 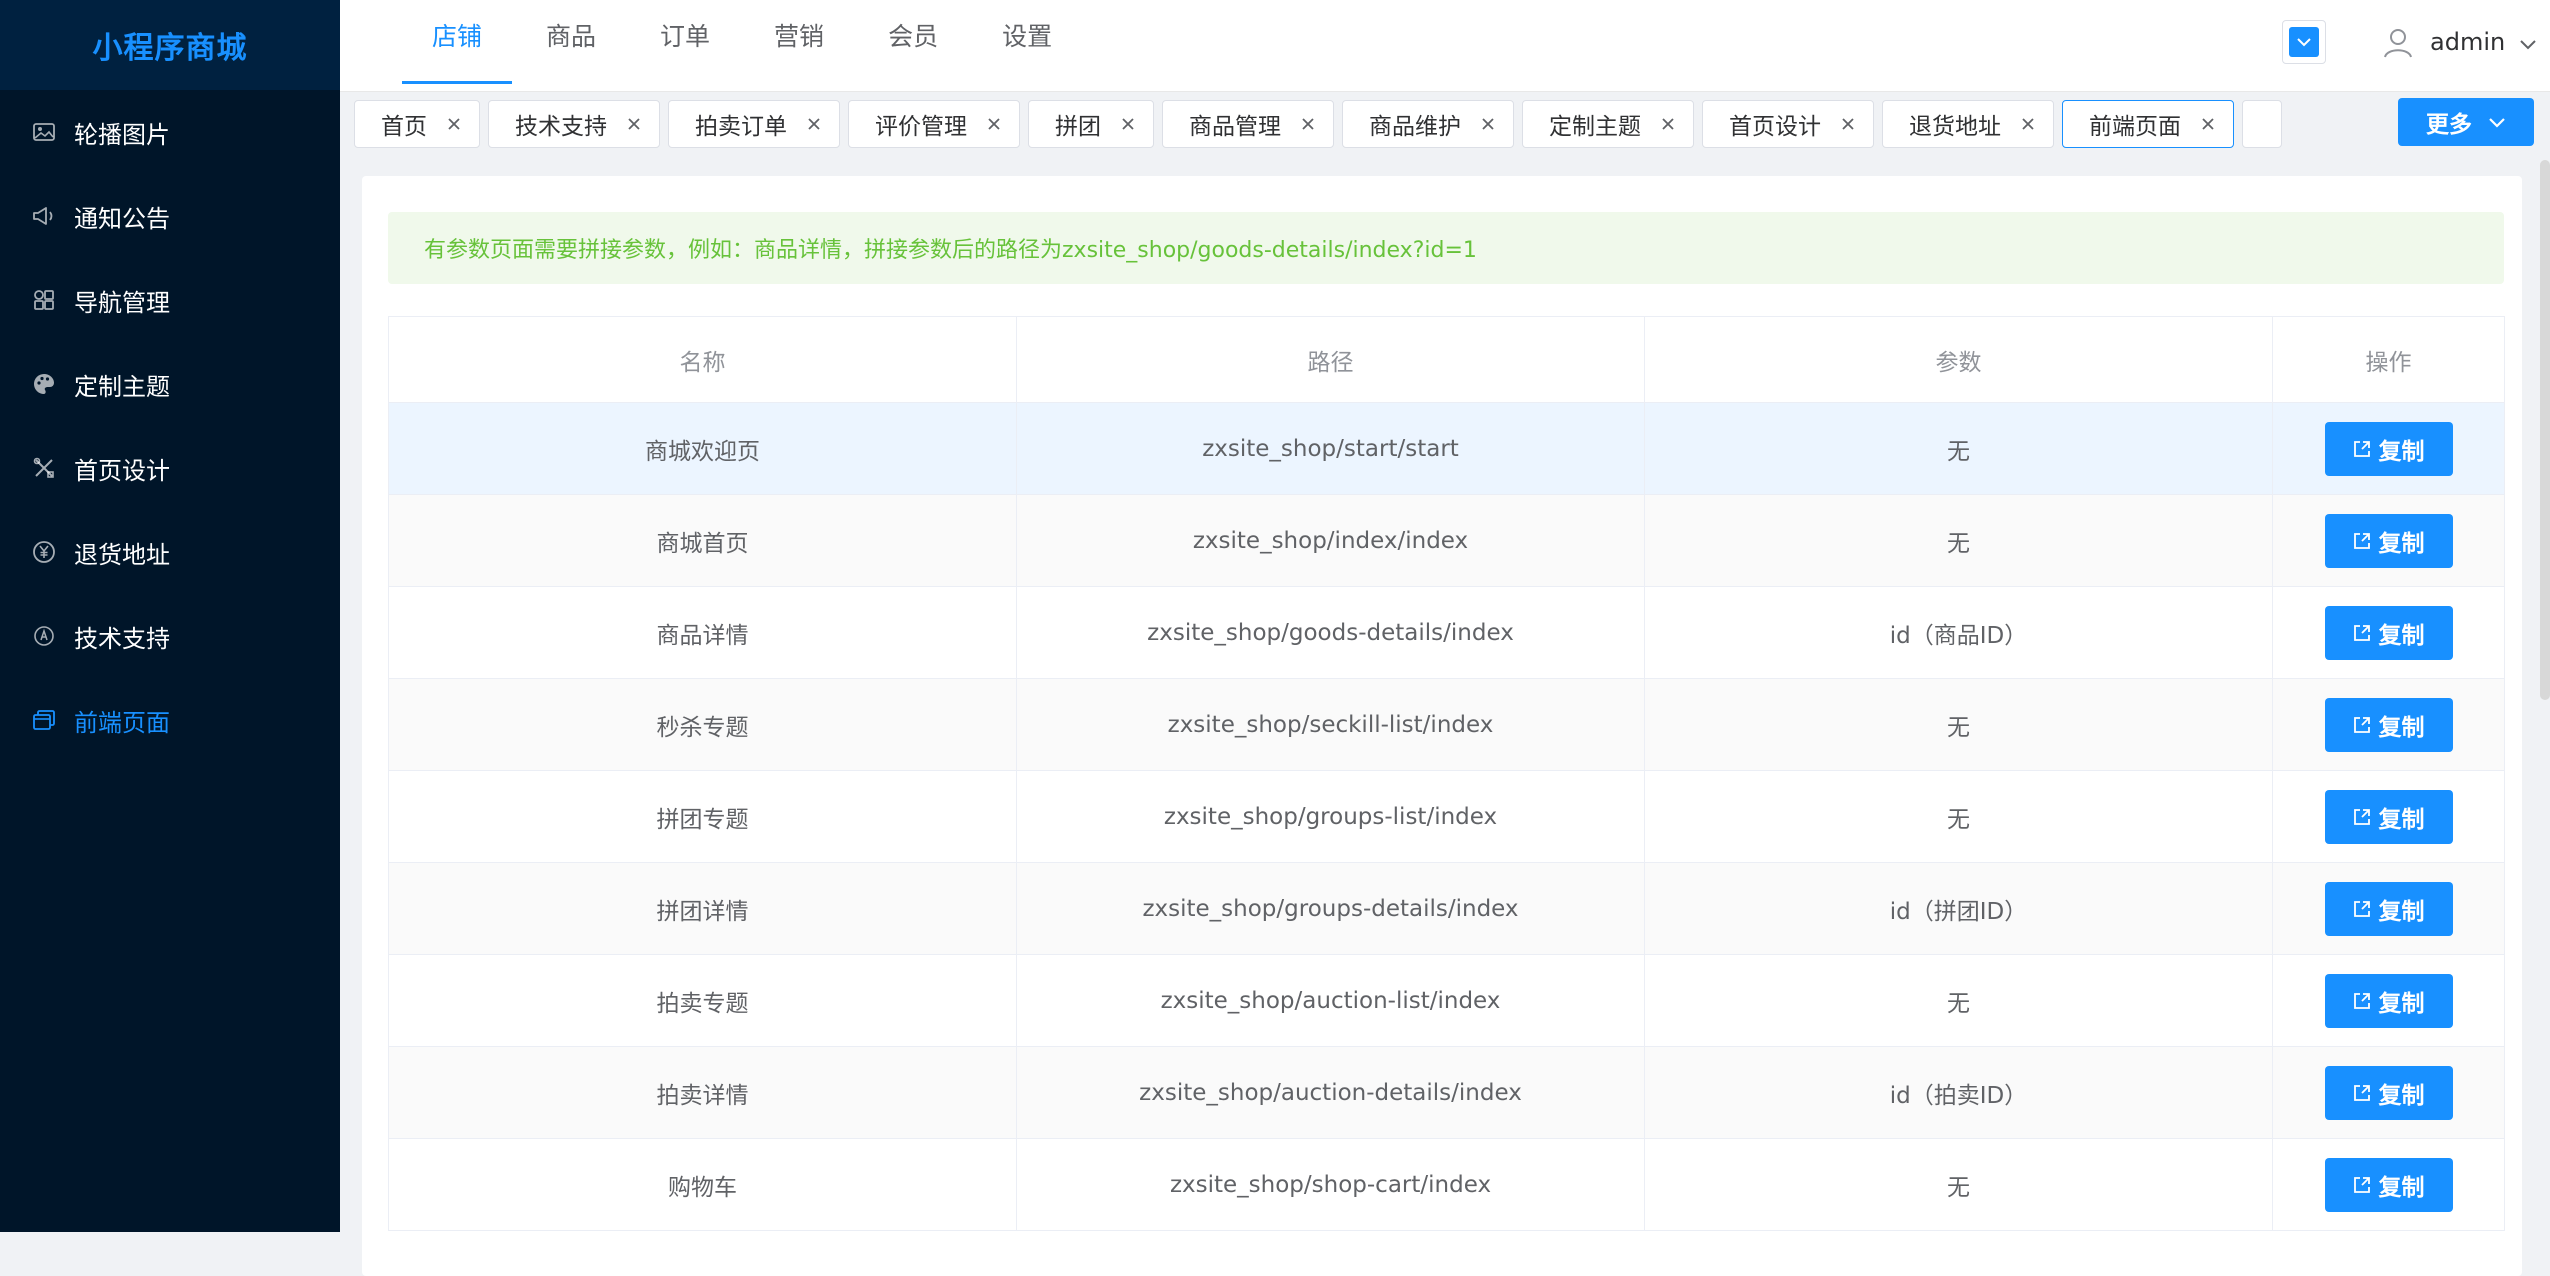 I want to click on username: admin, so click(x=2468, y=42).